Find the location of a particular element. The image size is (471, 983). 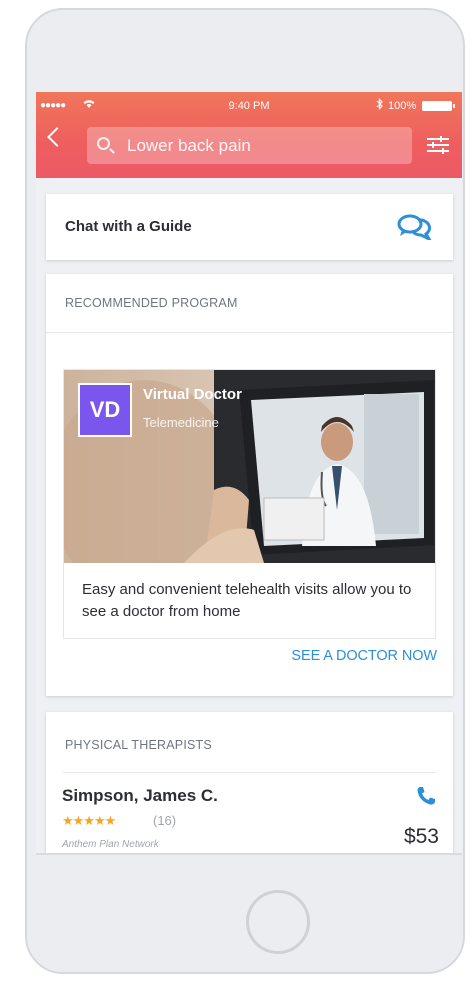

search-icon is located at coordinates (103, 143).